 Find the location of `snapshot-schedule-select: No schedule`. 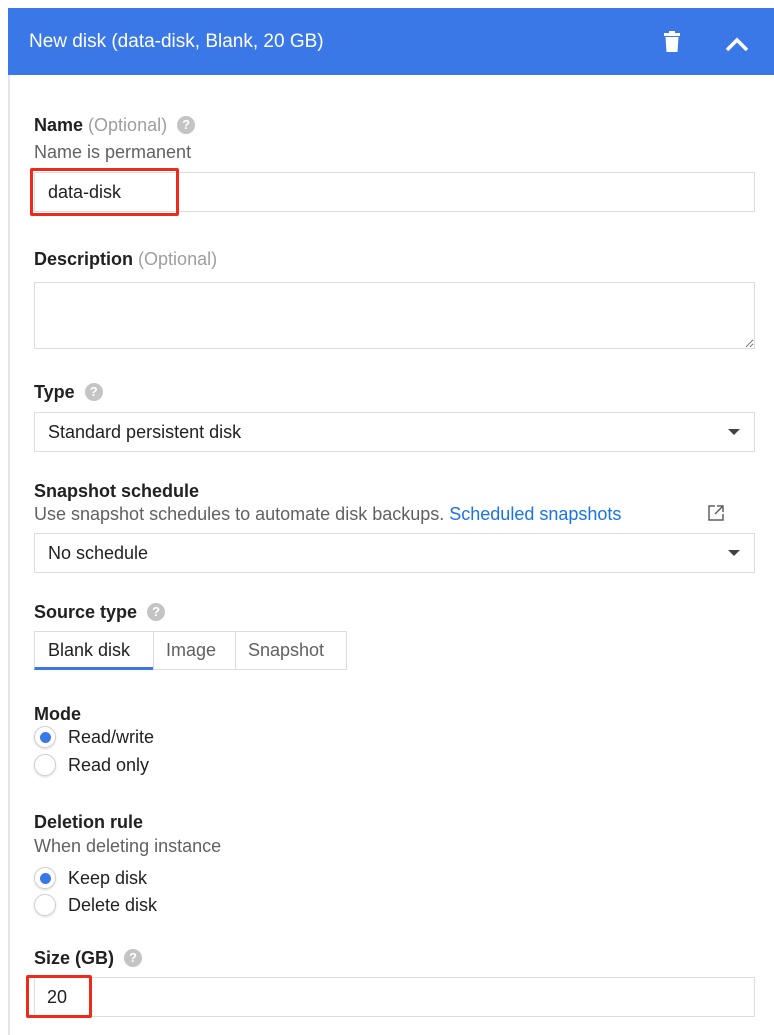

snapshot-schedule-select: No schedule is located at coordinates (394, 553).